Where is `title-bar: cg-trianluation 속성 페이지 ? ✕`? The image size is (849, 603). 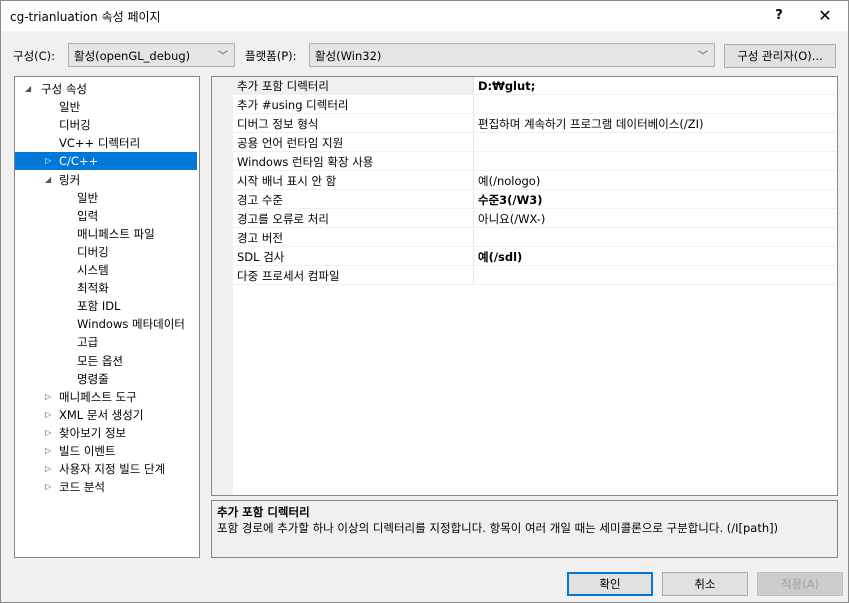
title-bar: cg-trianluation 속성 페이지 ? ✕ is located at coordinates (424, 16).